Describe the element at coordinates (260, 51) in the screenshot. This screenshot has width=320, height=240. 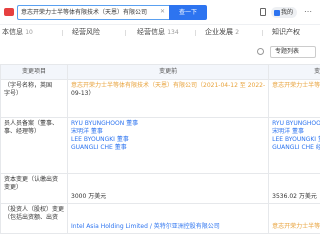
I see `info-icon` at that location.